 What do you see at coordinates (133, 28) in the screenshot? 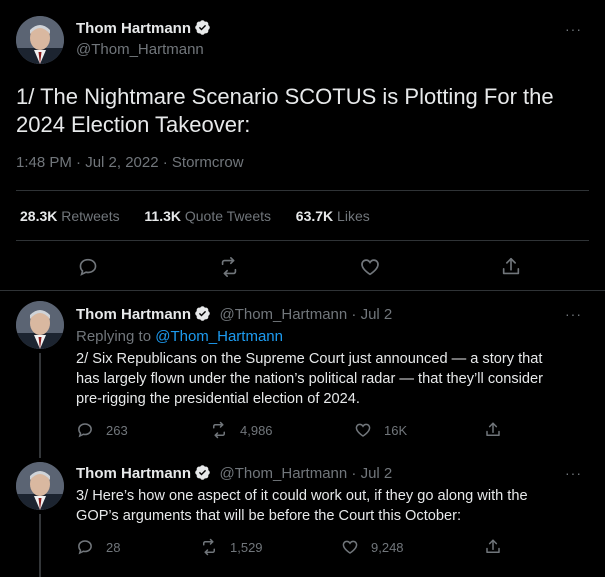
I see `main-author-name-text: Thom Hartmann` at bounding box center [133, 28].